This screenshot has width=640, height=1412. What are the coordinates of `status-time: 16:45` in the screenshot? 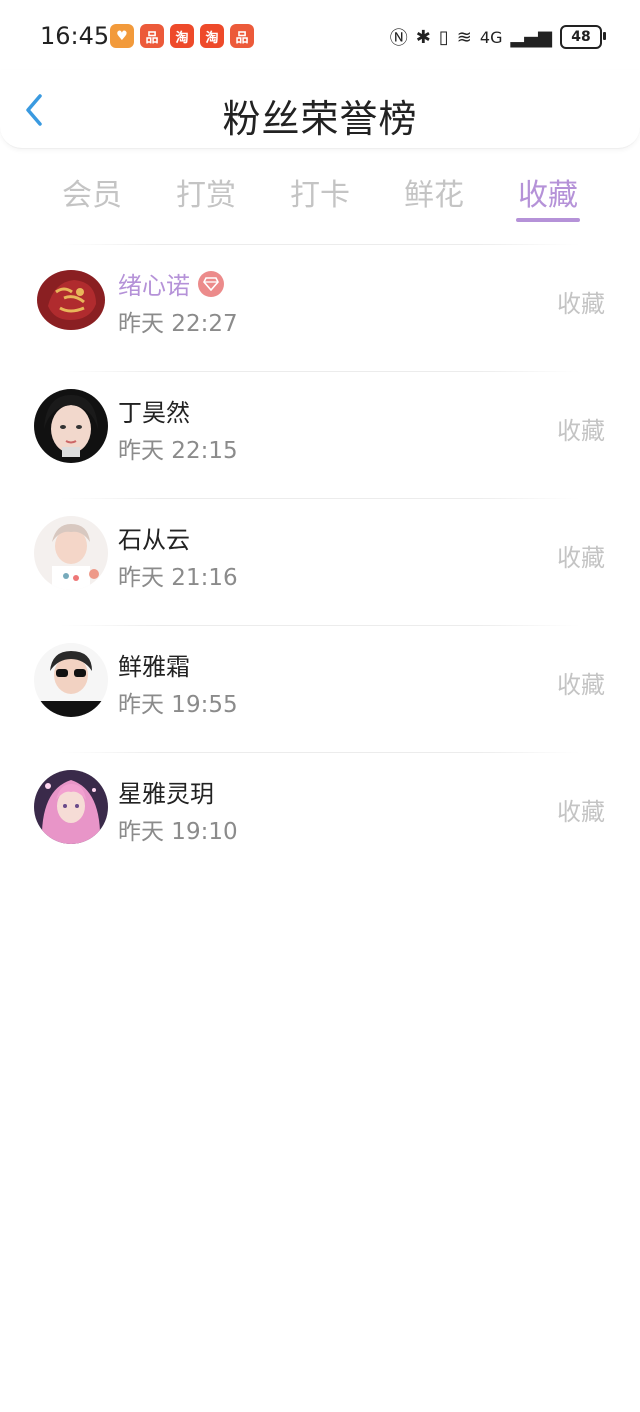 It's located at (75, 36).